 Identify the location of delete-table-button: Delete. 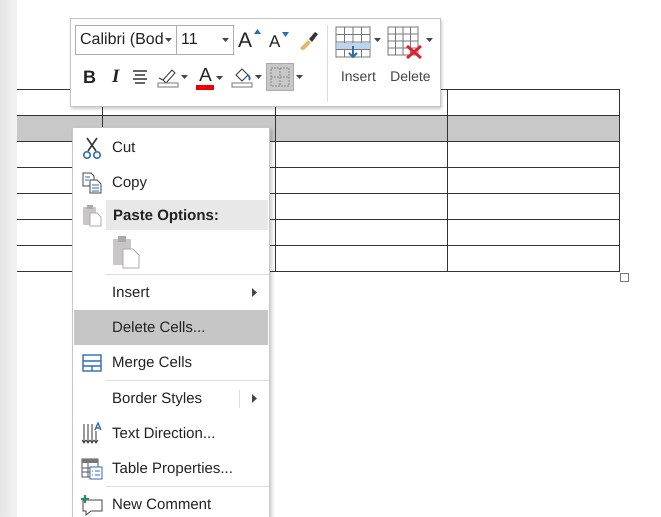
(410, 55).